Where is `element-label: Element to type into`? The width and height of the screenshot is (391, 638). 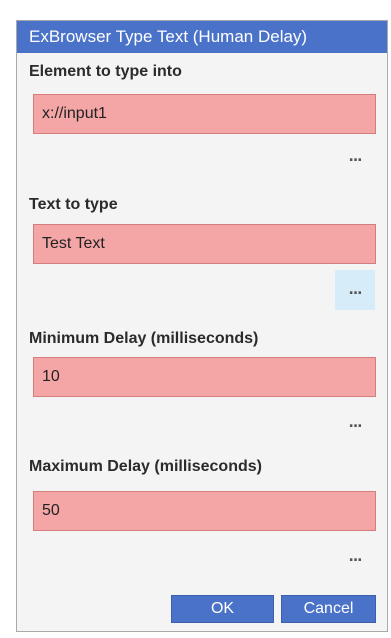
element-label: Element to type into is located at coordinates (105, 71).